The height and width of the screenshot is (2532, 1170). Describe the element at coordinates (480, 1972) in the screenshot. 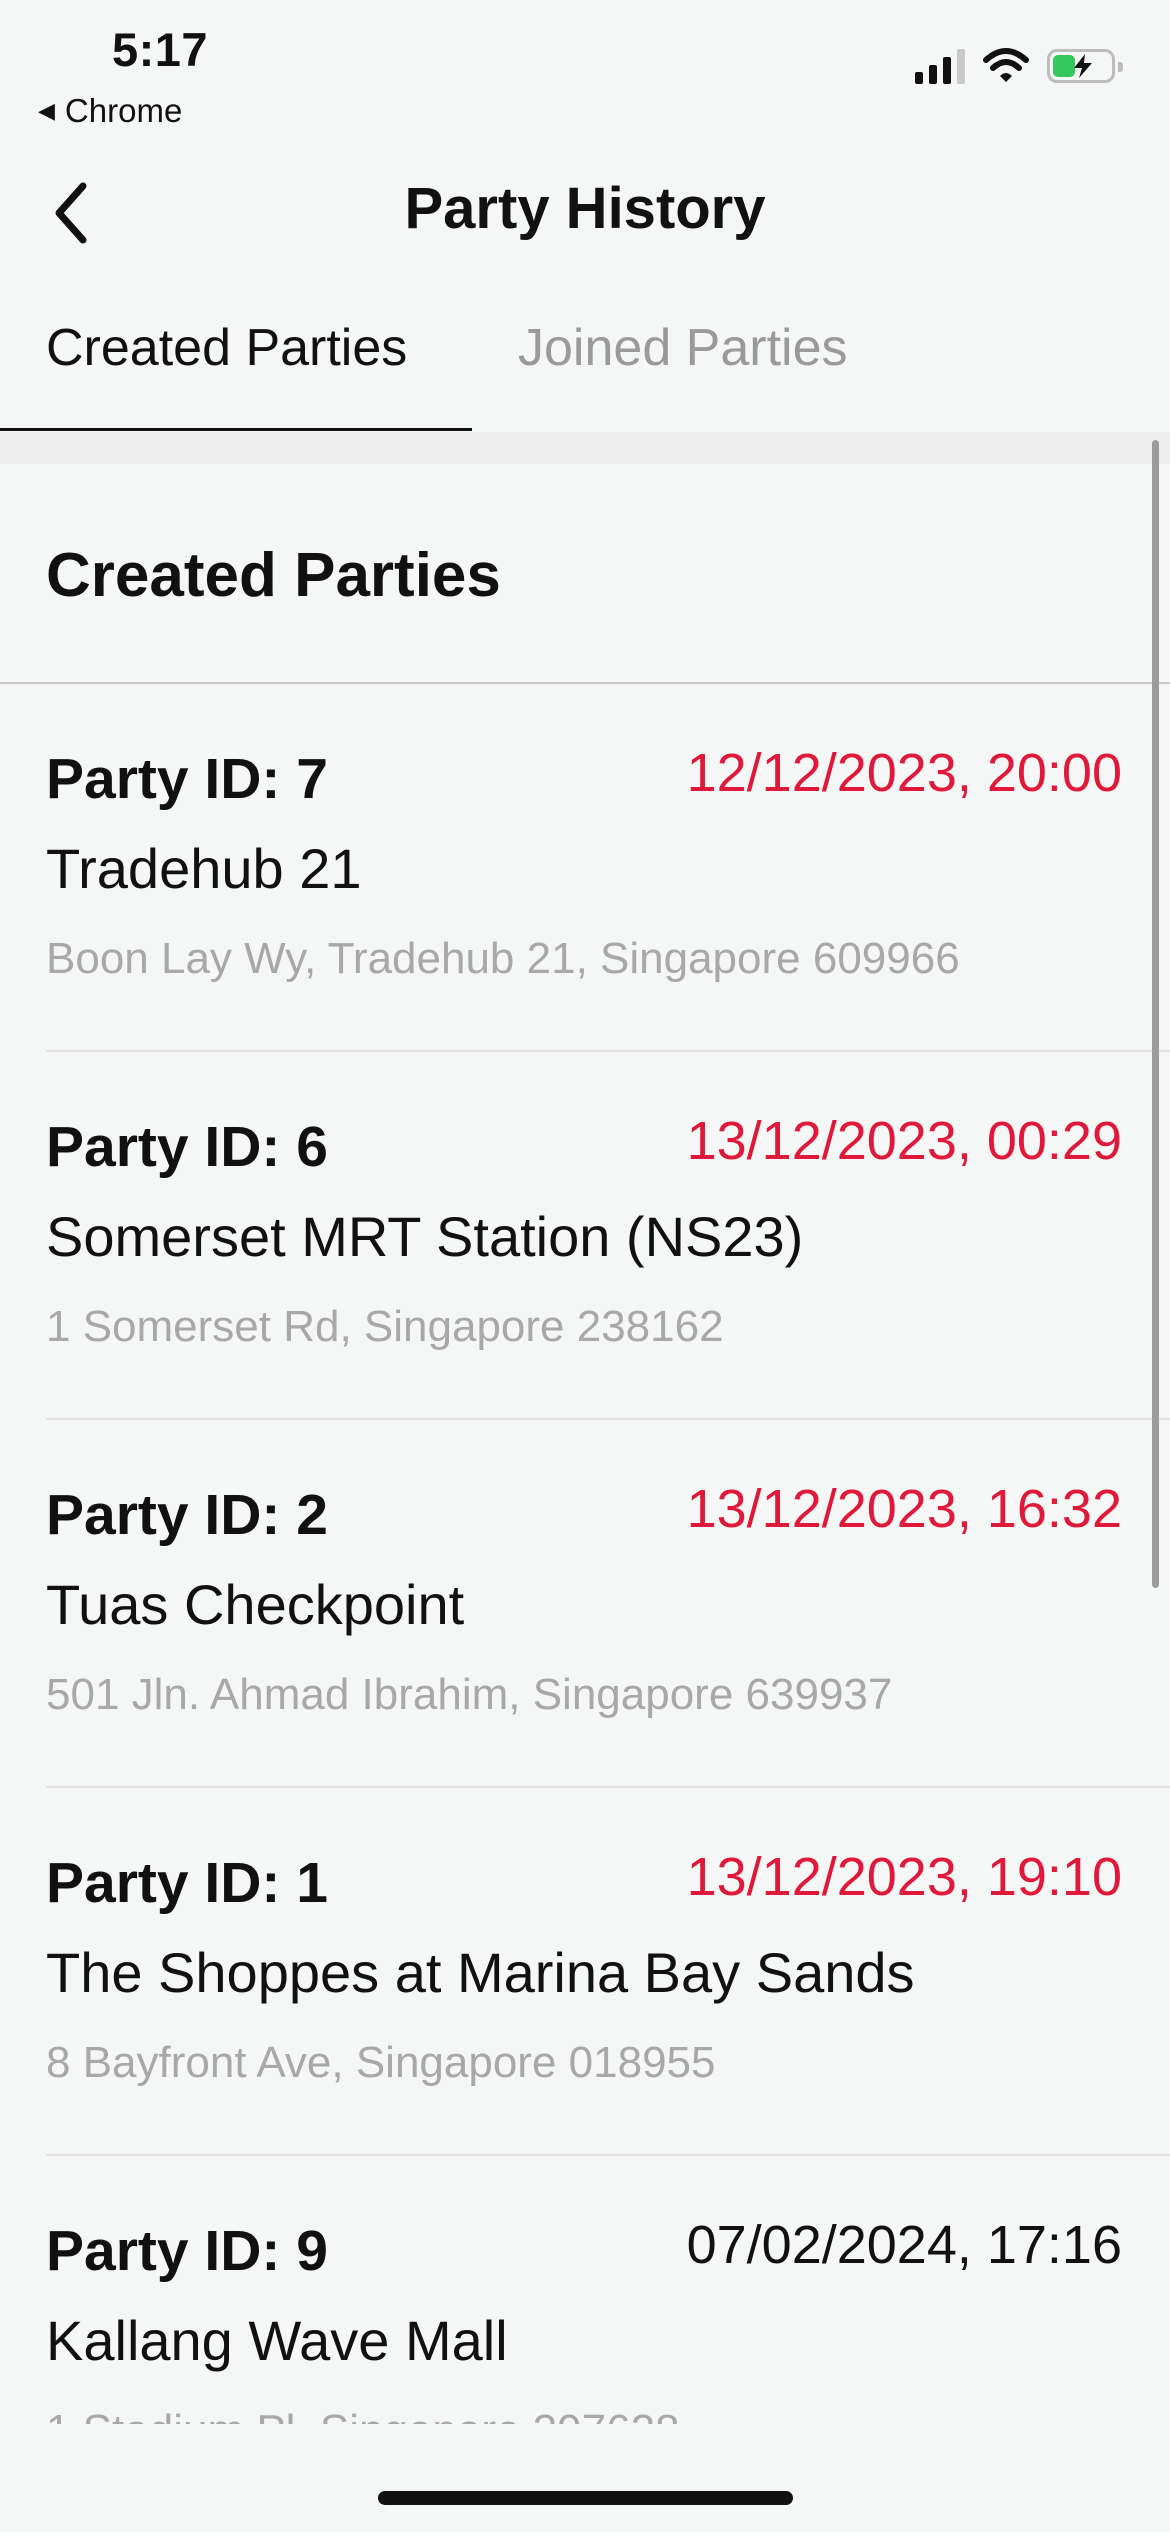

I see `party-location-name: The Shoppes at Marina Bay Sands` at that location.